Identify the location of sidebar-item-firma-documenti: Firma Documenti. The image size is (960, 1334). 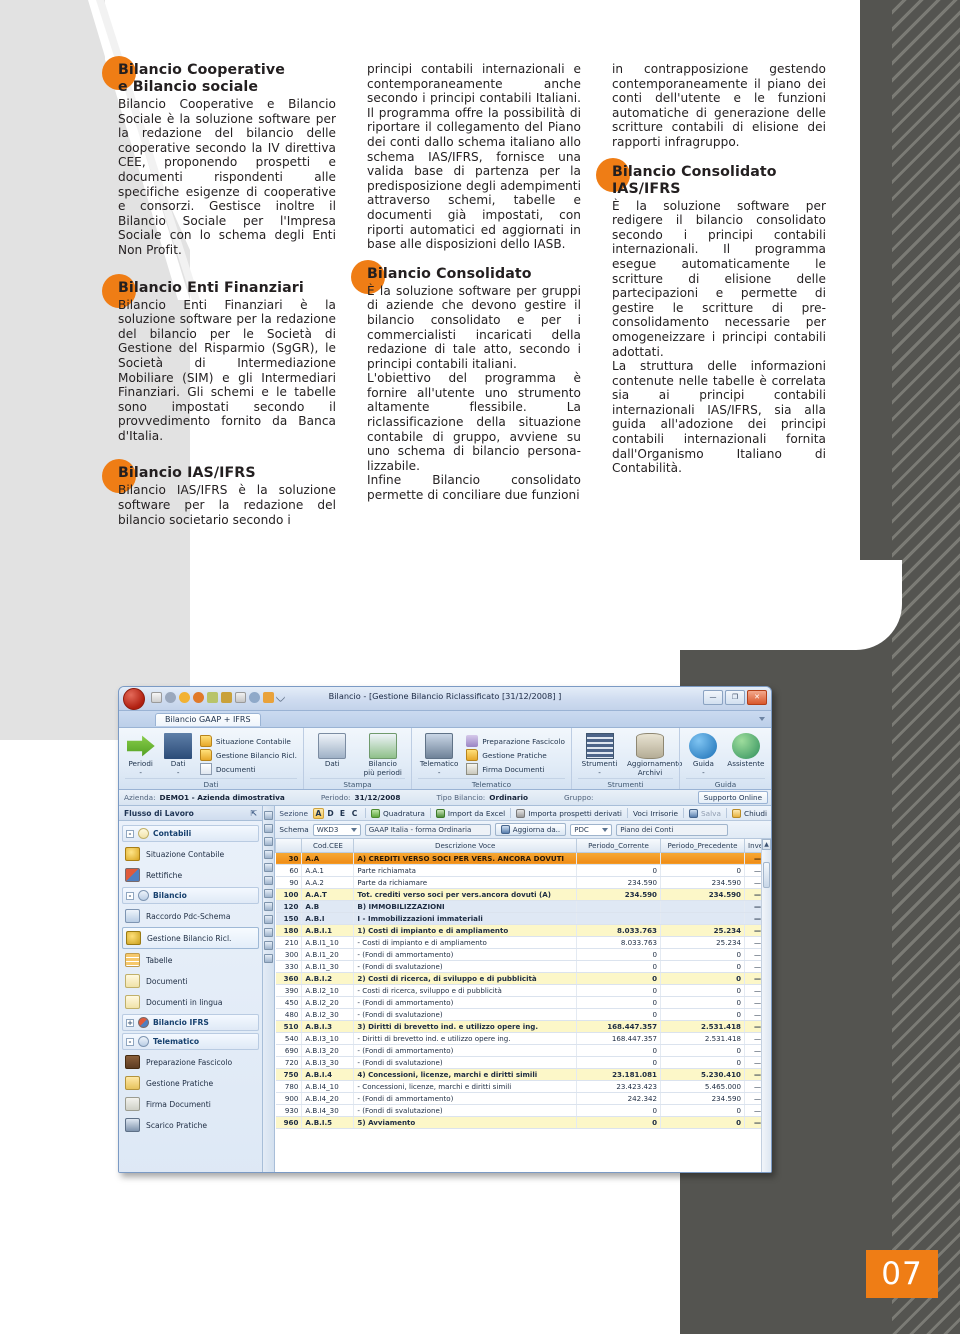
(190, 1104).